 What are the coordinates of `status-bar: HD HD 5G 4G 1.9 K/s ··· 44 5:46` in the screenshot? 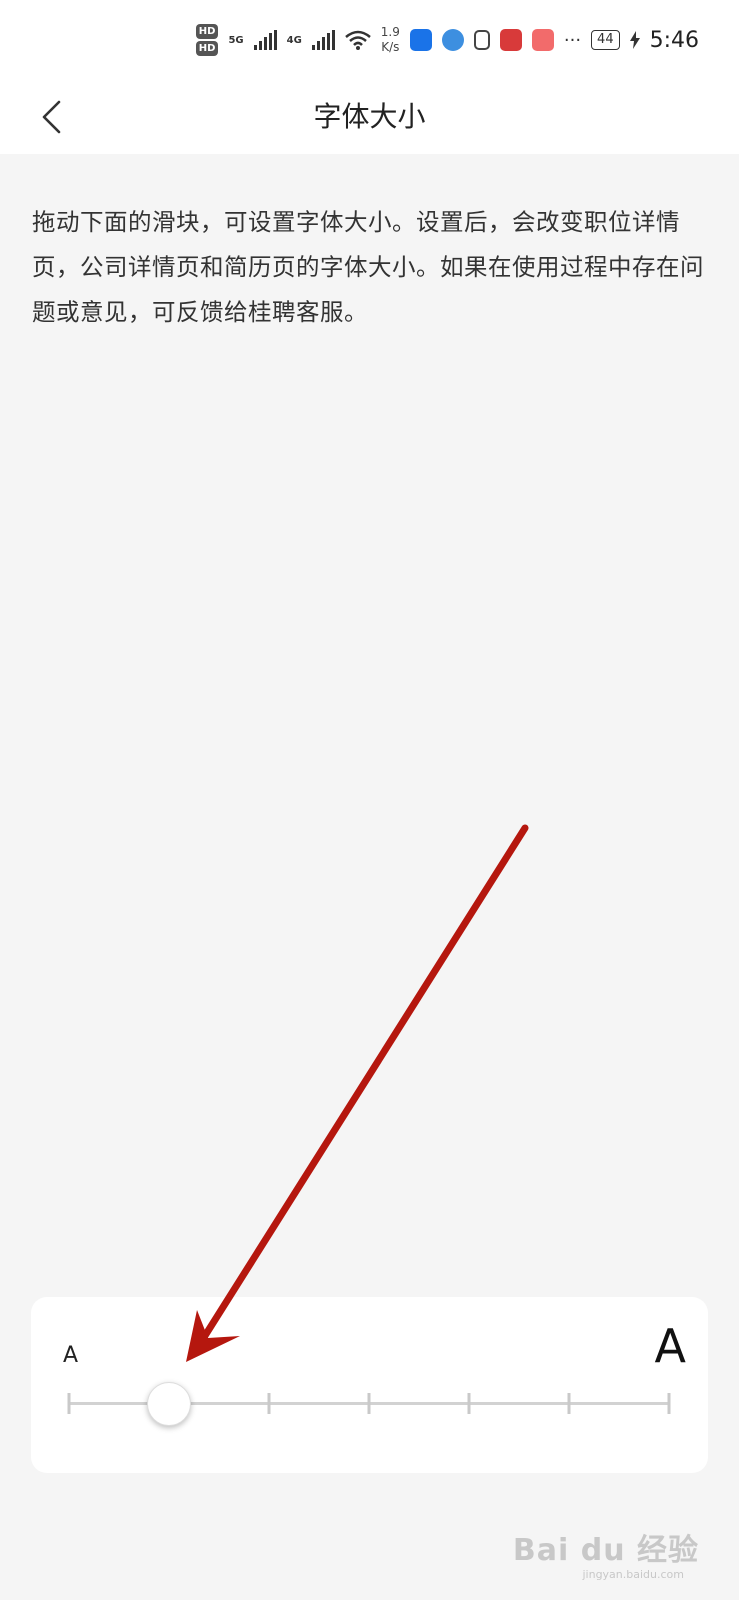 It's located at (369, 40).